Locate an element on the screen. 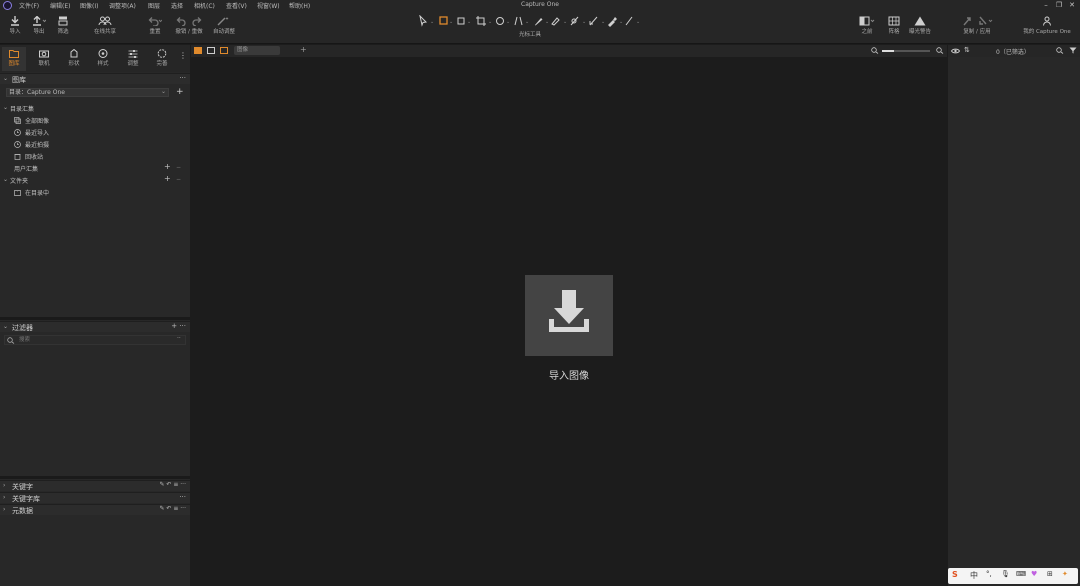  share-button: 在线共享 is located at coordinates (105, 28).